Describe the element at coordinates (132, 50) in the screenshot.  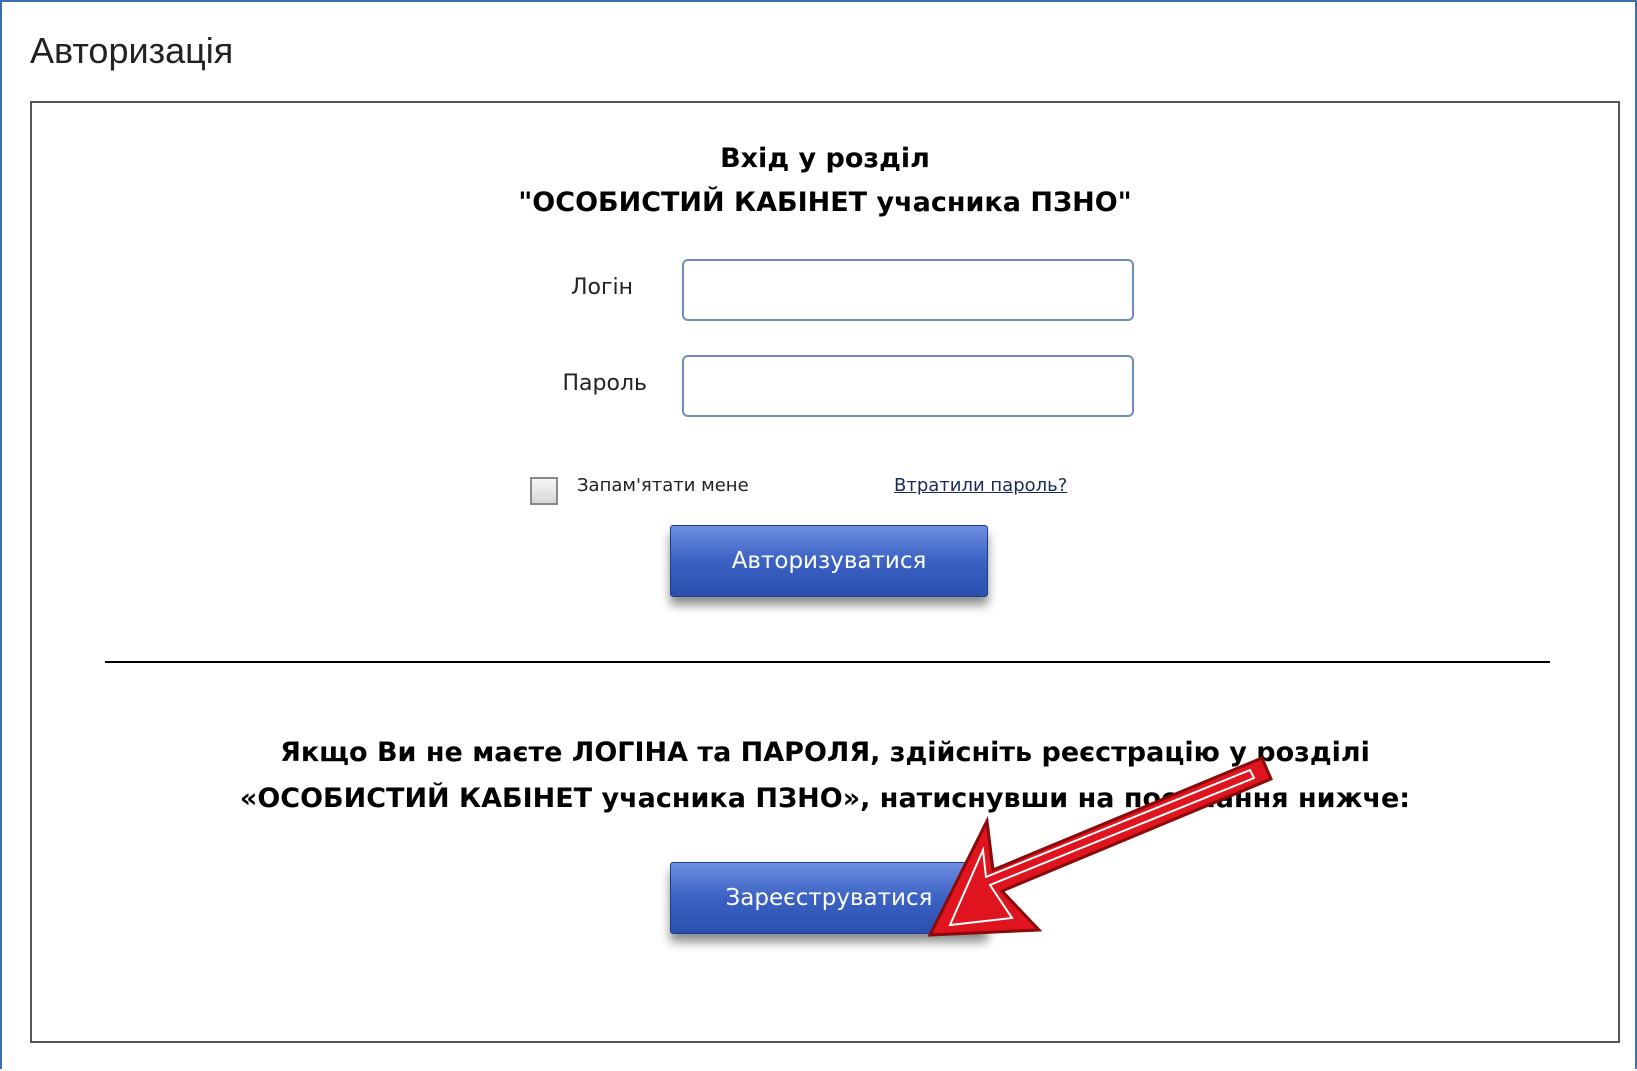
I see `page-title: Авторизація` at that location.